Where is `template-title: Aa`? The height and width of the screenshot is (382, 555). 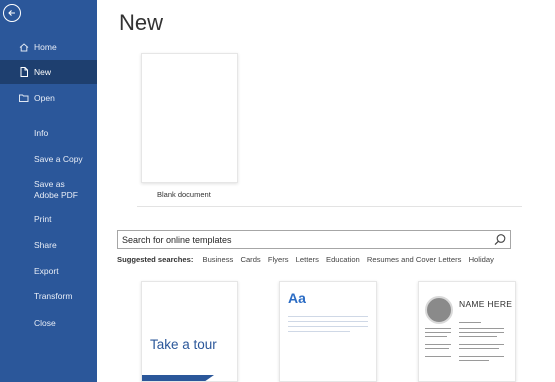 template-title: Aa is located at coordinates (297, 298).